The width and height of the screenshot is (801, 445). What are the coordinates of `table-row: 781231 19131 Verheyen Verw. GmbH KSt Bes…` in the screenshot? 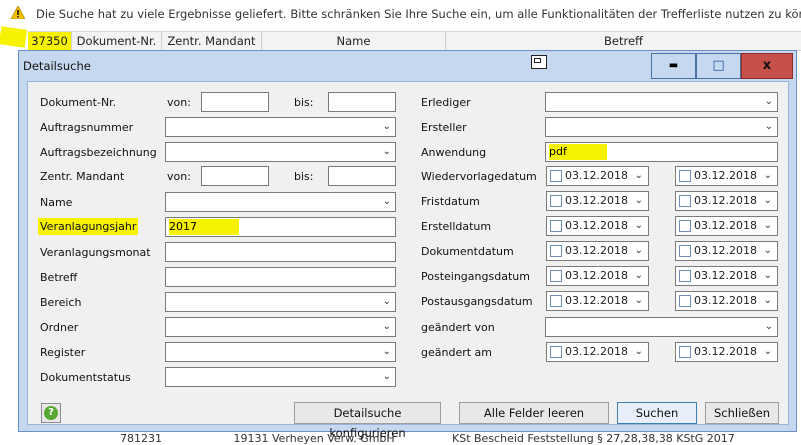 It's located at (427, 438).